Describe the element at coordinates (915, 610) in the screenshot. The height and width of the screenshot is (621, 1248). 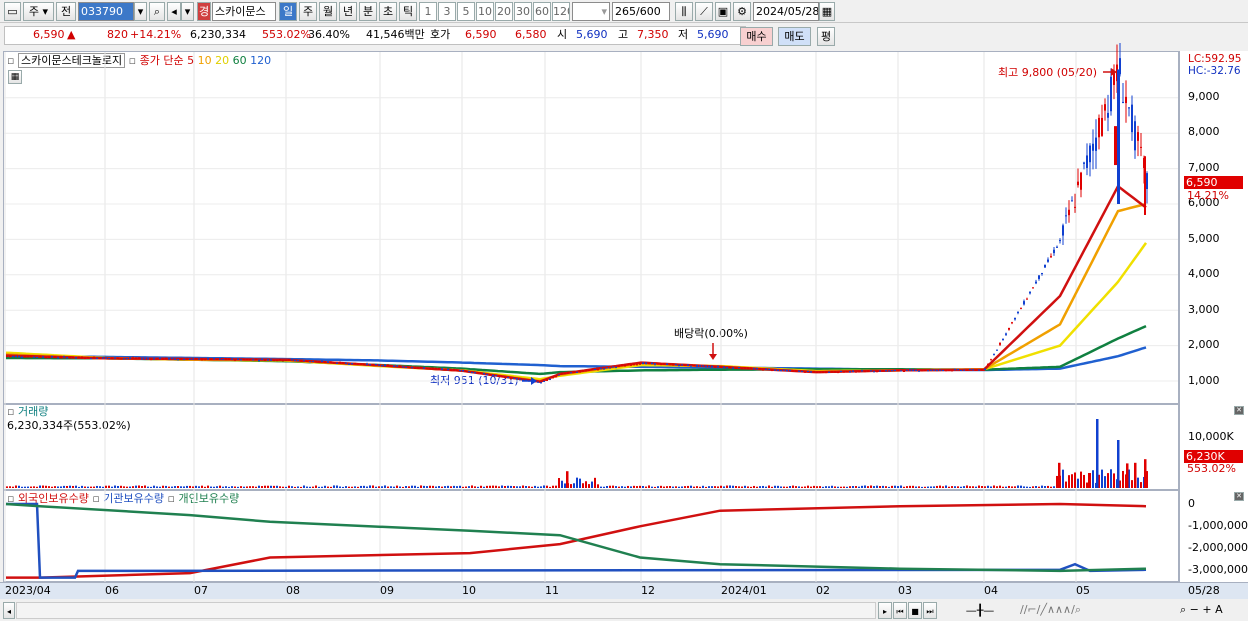
I see `stop-icon: ■` at that location.